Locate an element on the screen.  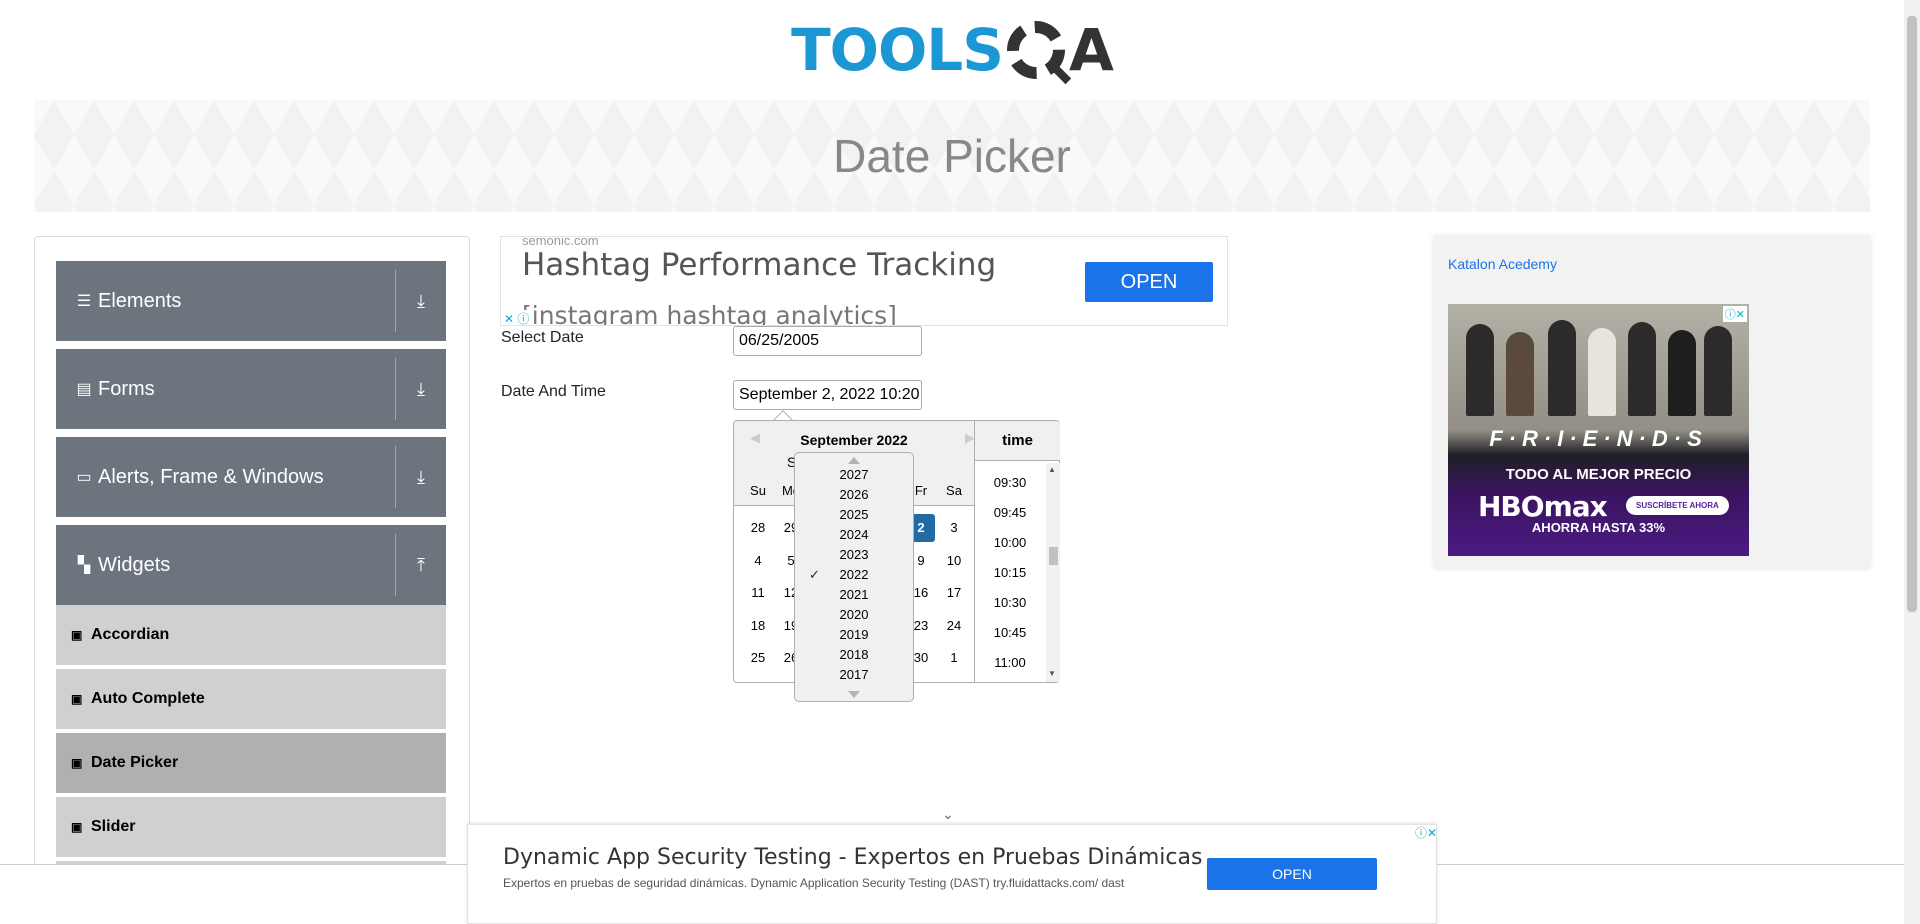
sidebar-group-label: Forms is located at coordinates (126, 388).